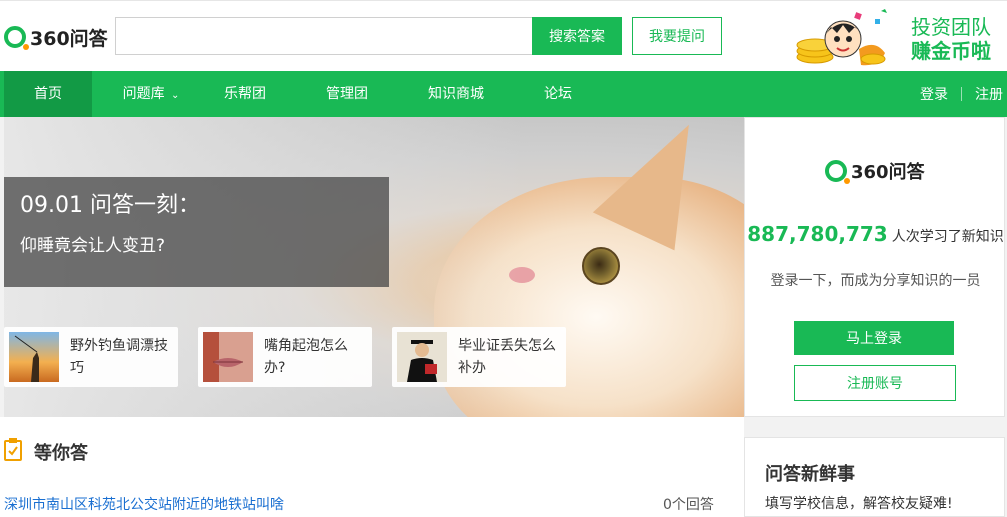 This screenshot has height=517, width=1007. I want to click on nav-question-library: 问题库 ⌄, so click(151, 94).